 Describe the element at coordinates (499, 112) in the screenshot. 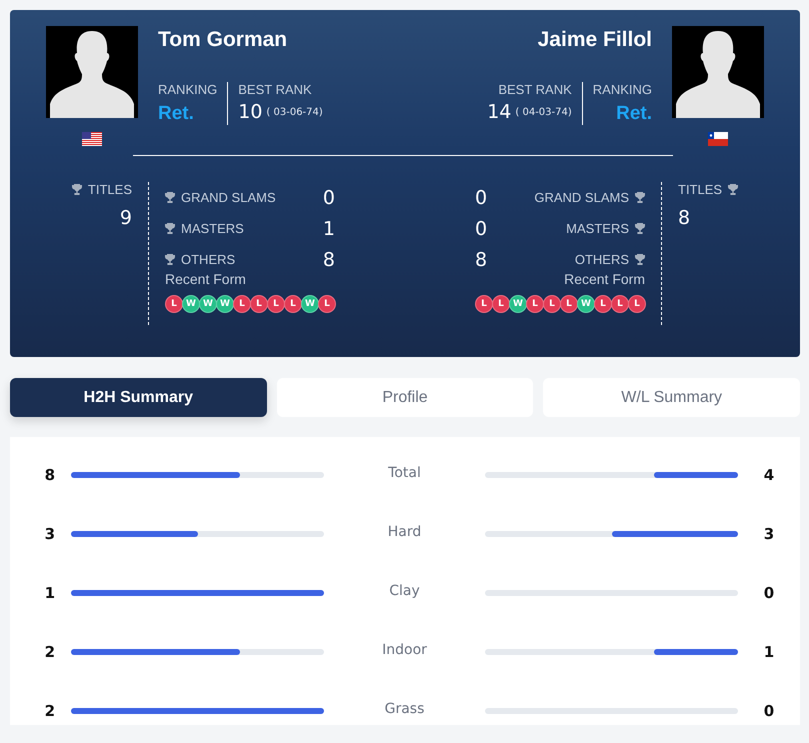

I see `best-rank-value: 14` at that location.